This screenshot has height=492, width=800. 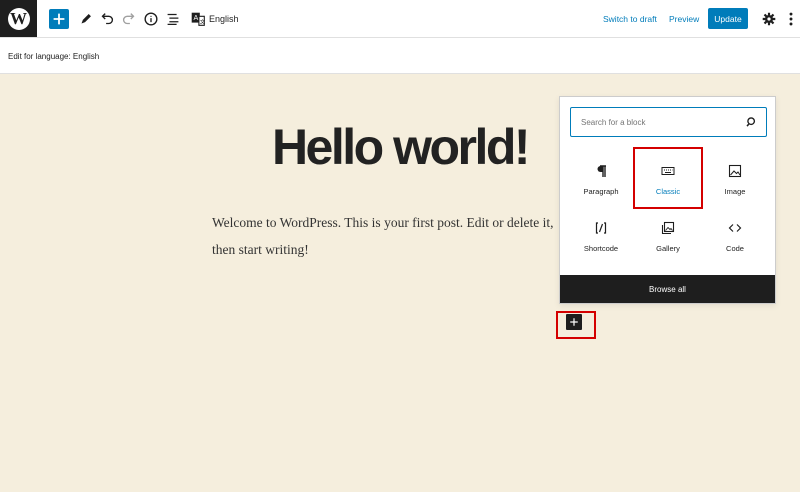 What do you see at coordinates (735, 171) in the screenshot?
I see `image-icon` at bounding box center [735, 171].